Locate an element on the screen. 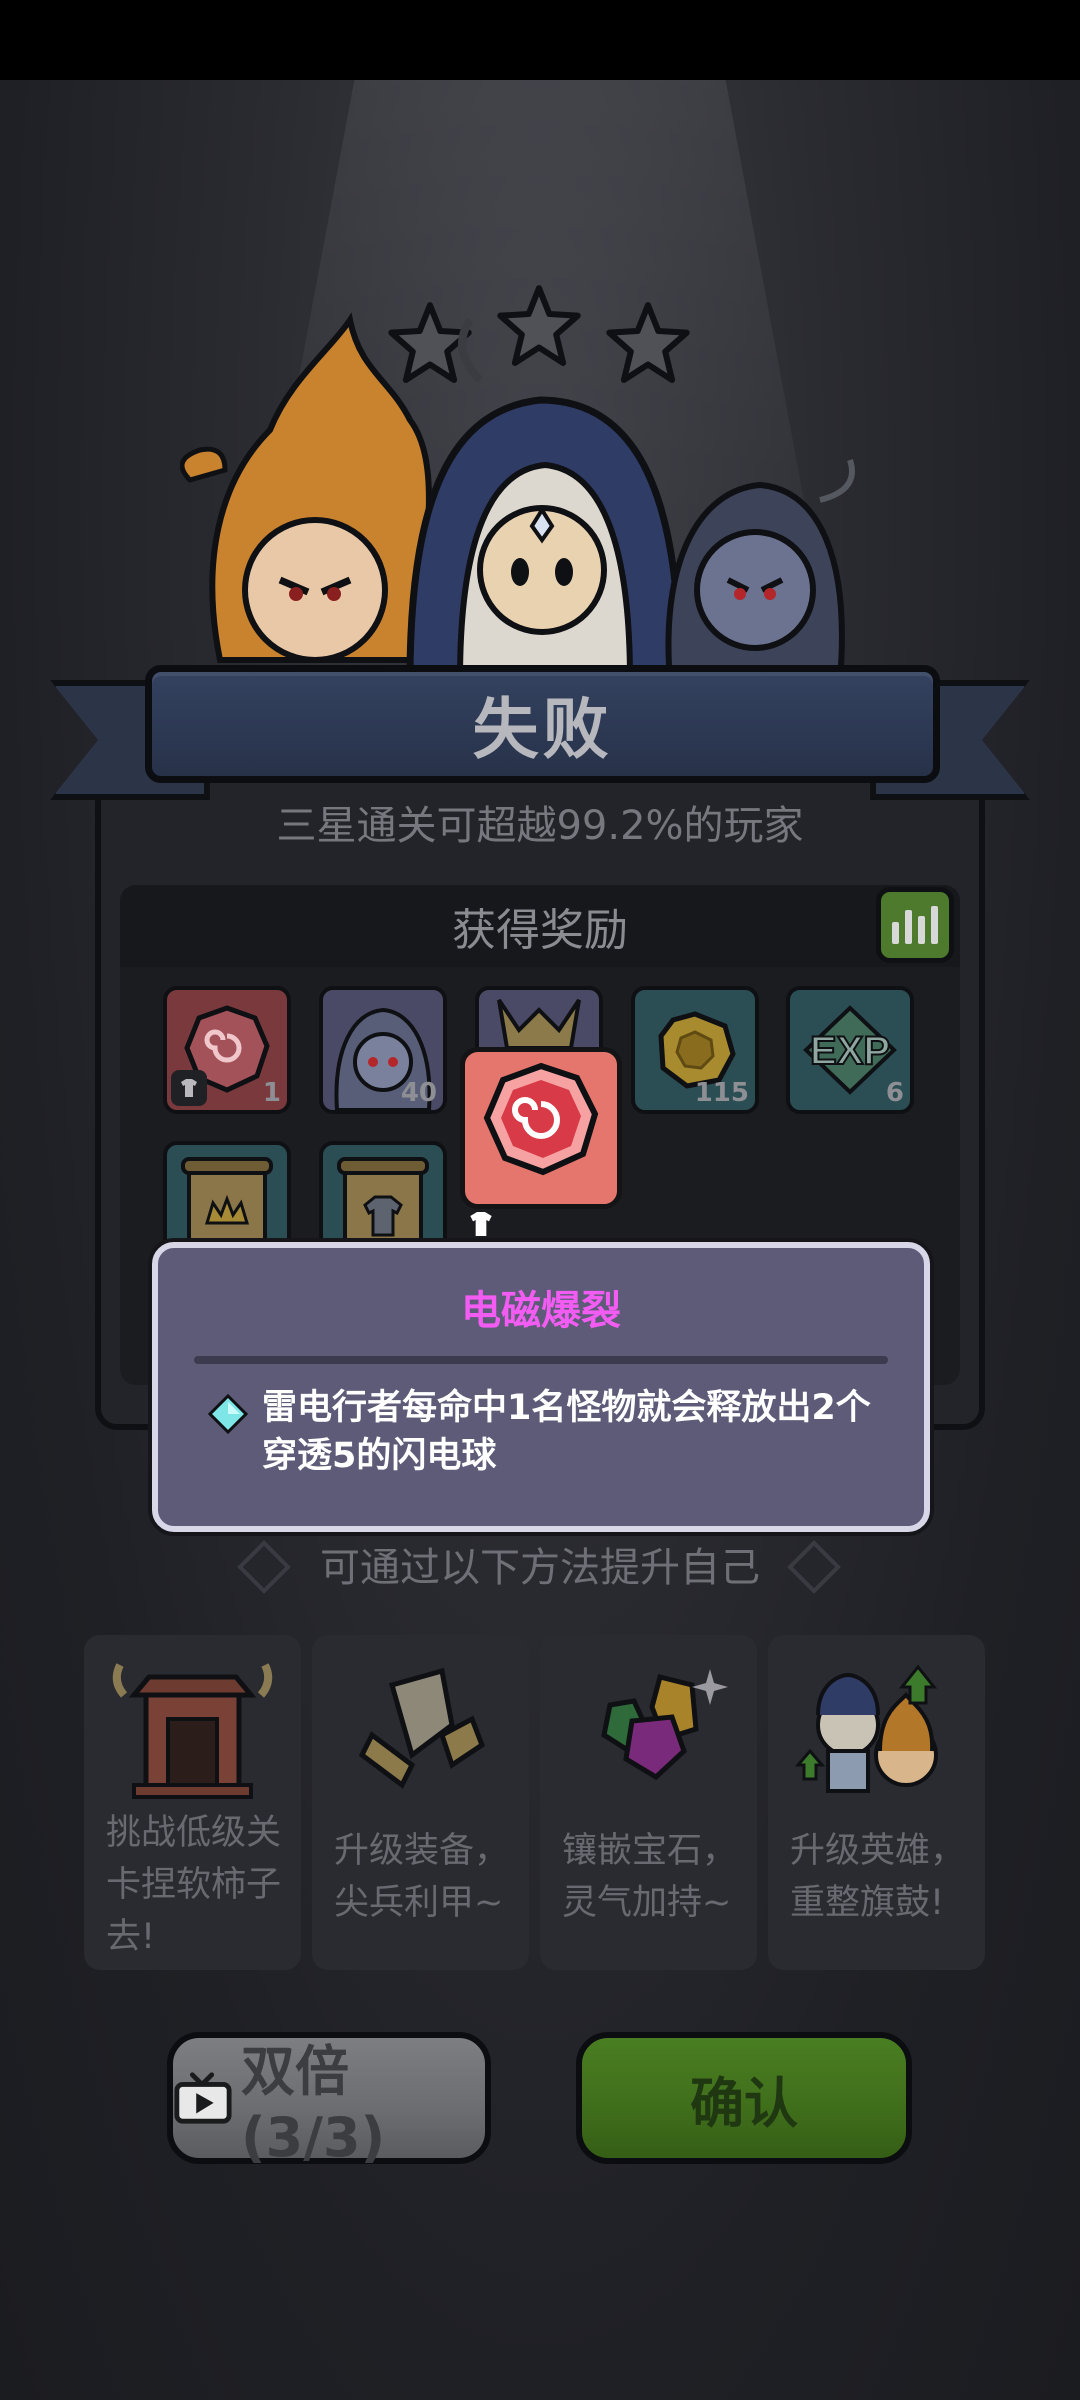 The image size is (1080, 2400). double-button-label: 双倍(3/3) is located at coordinates (313, 2104).